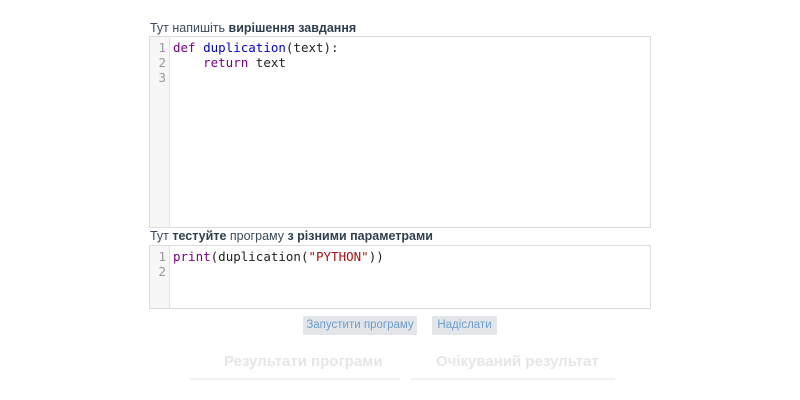  What do you see at coordinates (189, 28) in the screenshot?
I see `solution-label-prefix: Тут напишіть` at bounding box center [189, 28].